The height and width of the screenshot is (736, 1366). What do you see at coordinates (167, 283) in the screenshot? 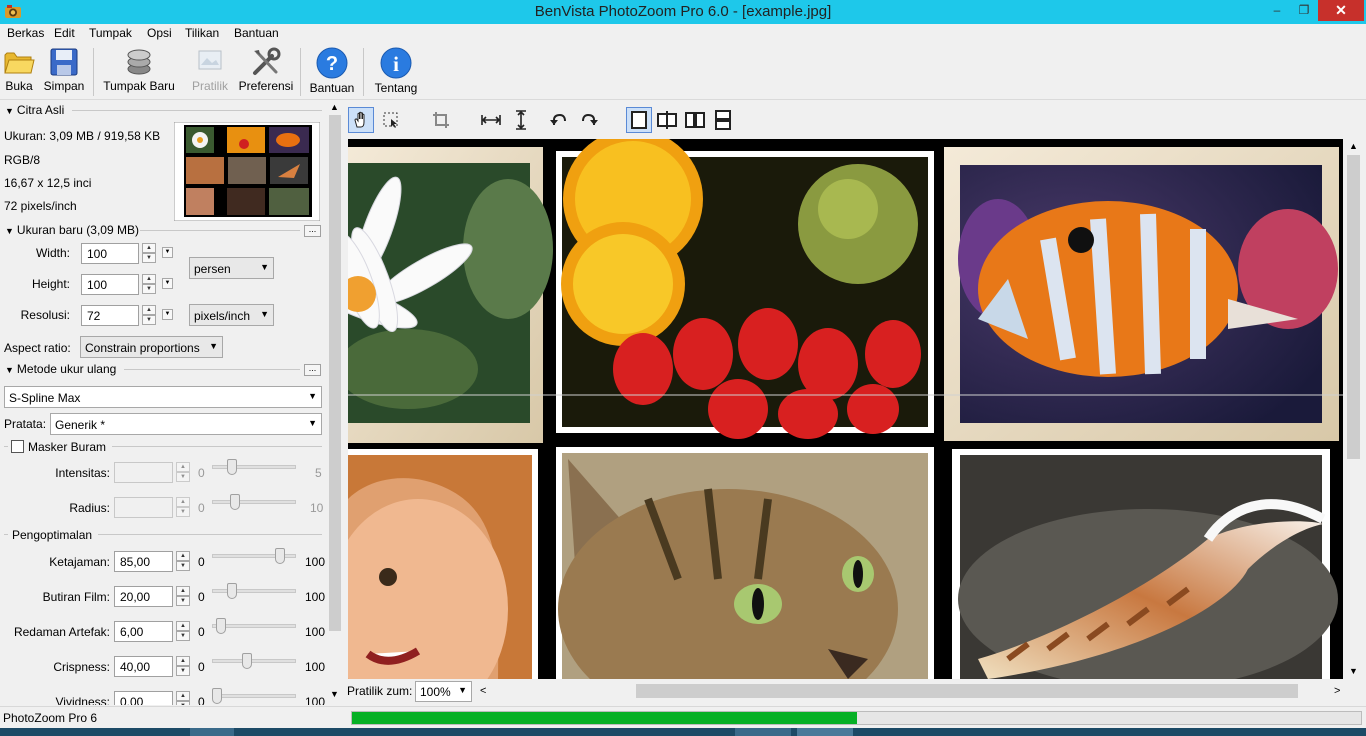
I see `height-dropdown-button: ▼` at bounding box center [167, 283].